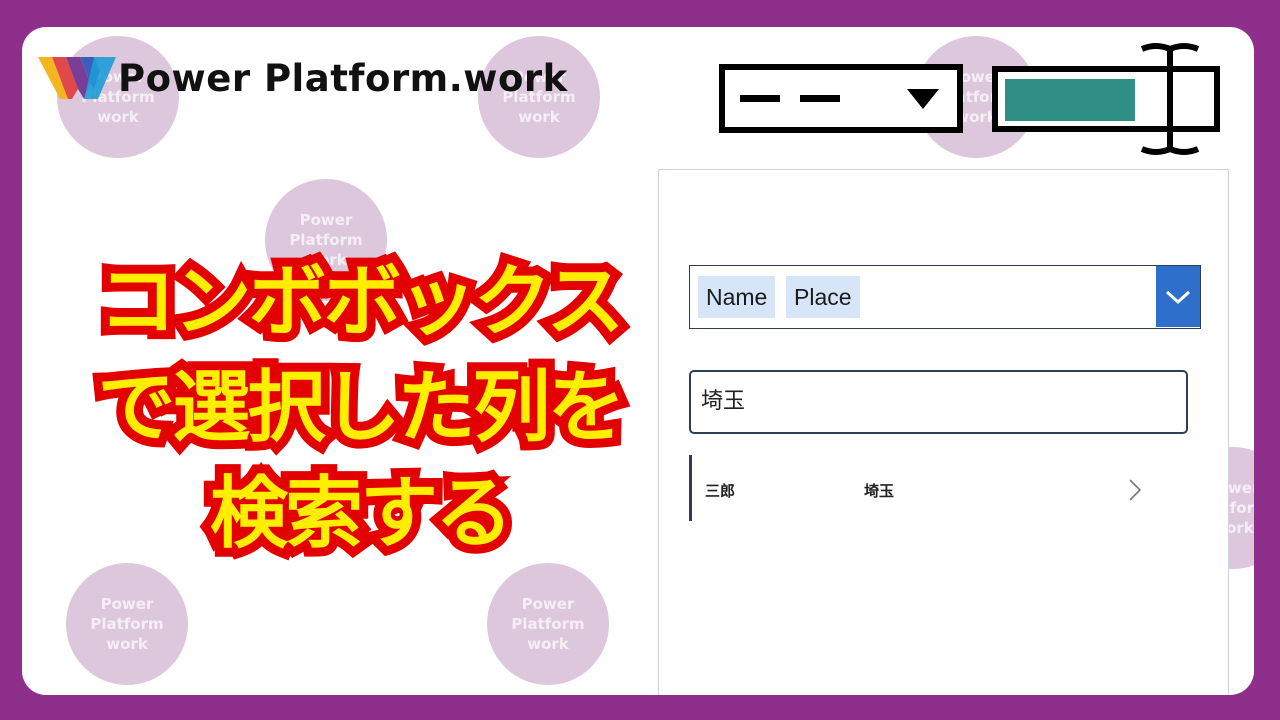 This screenshot has height=720, width=1280. I want to click on chevron-right-icon, so click(1135, 490).